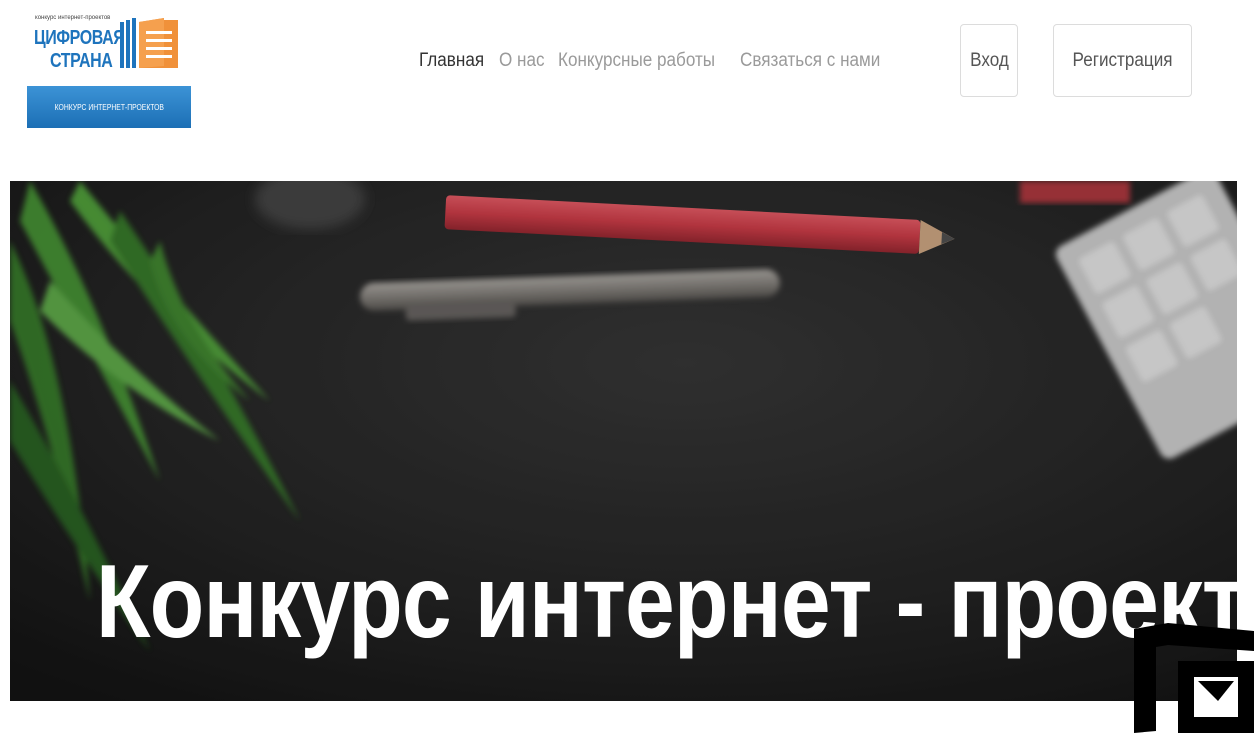 The width and height of the screenshot is (1254, 735). I want to click on register-button-label: Регистрация, so click(1122, 60).